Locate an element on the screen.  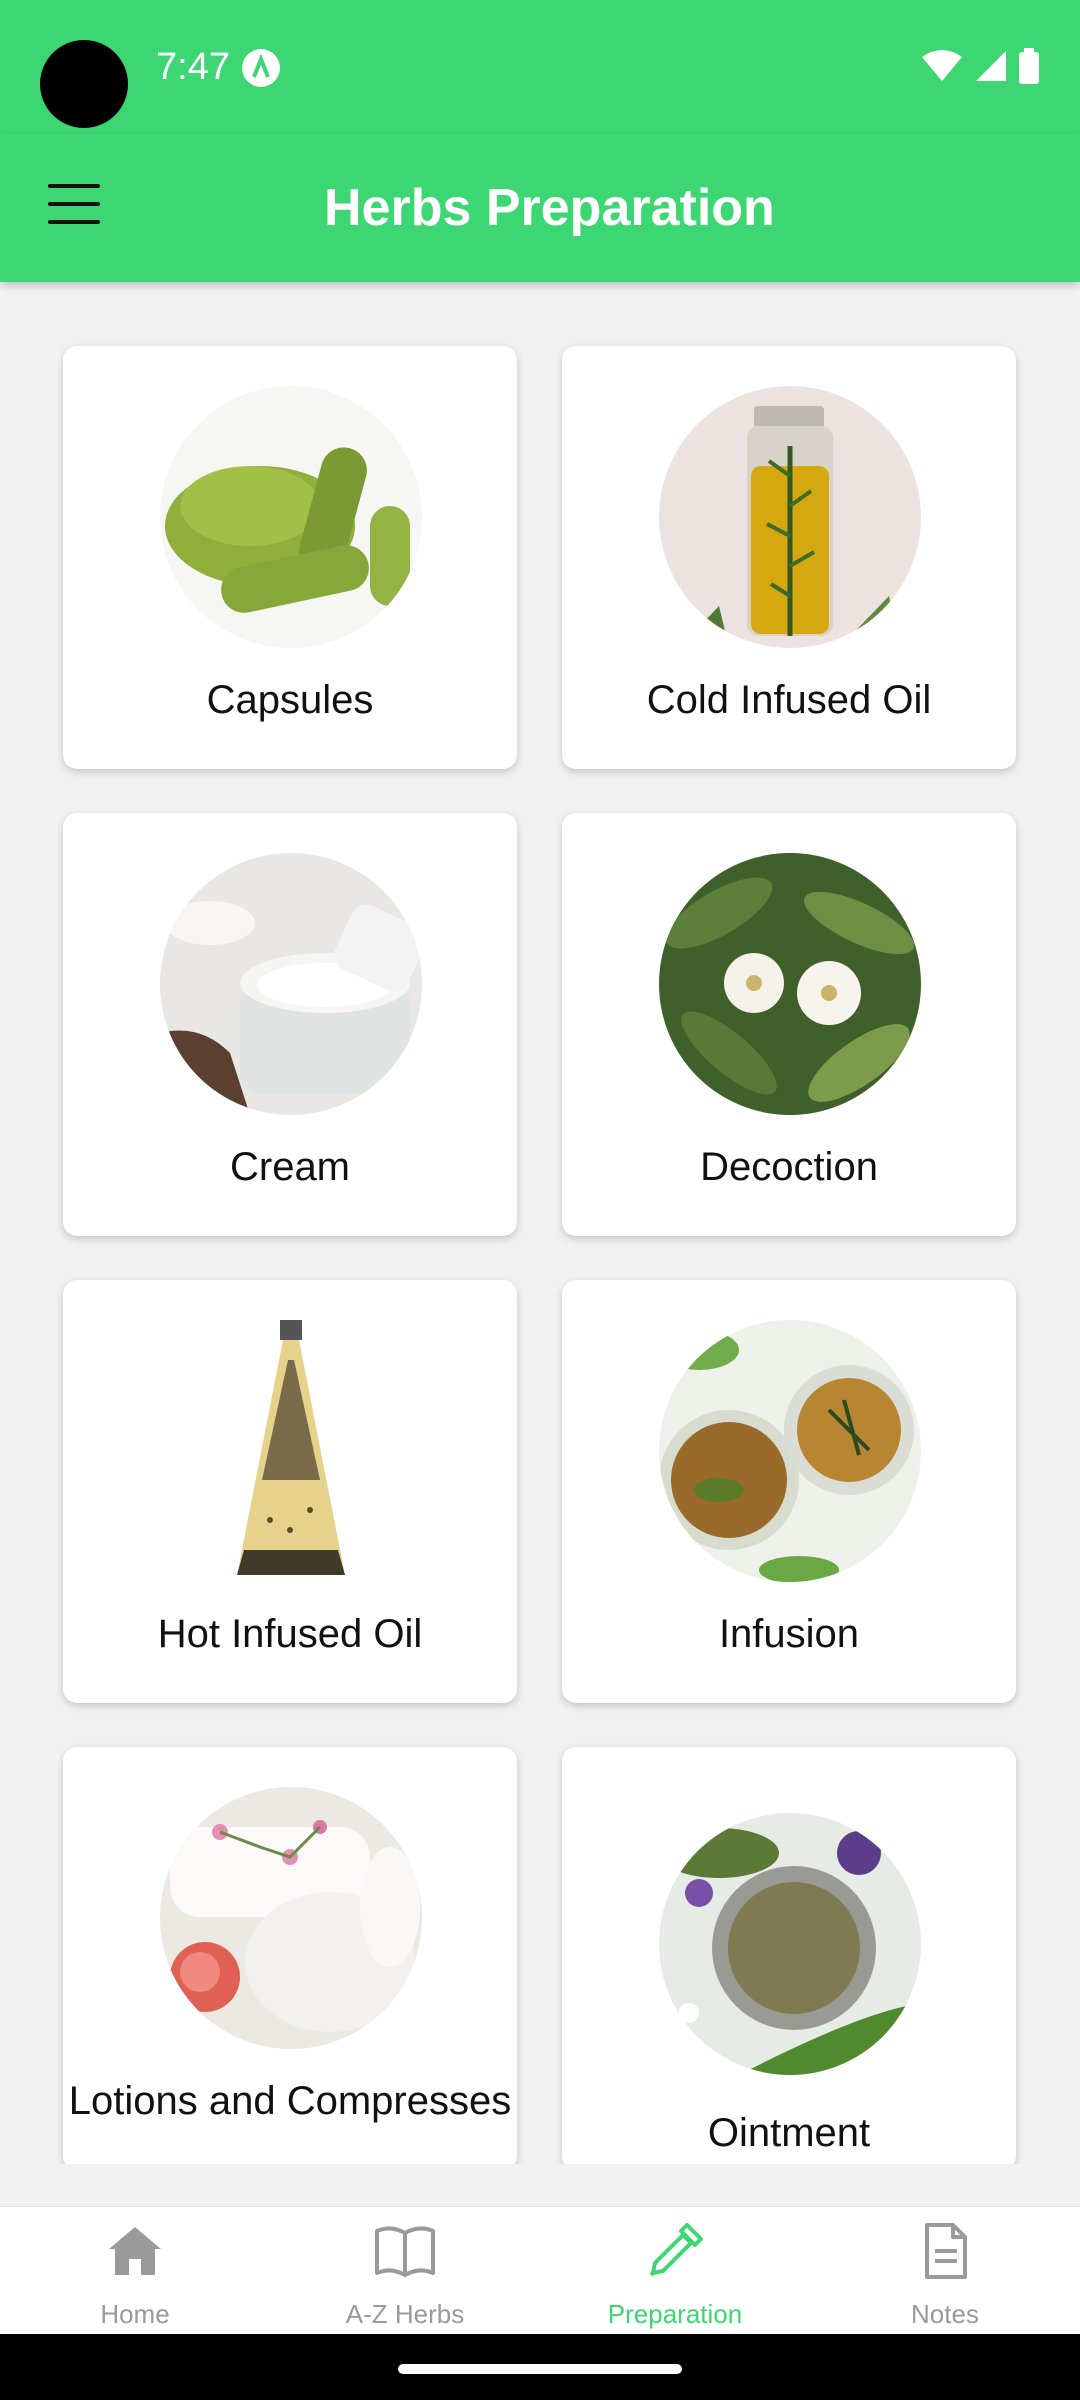
card-label: Cold Infused Oil is located at coordinates (789, 700).